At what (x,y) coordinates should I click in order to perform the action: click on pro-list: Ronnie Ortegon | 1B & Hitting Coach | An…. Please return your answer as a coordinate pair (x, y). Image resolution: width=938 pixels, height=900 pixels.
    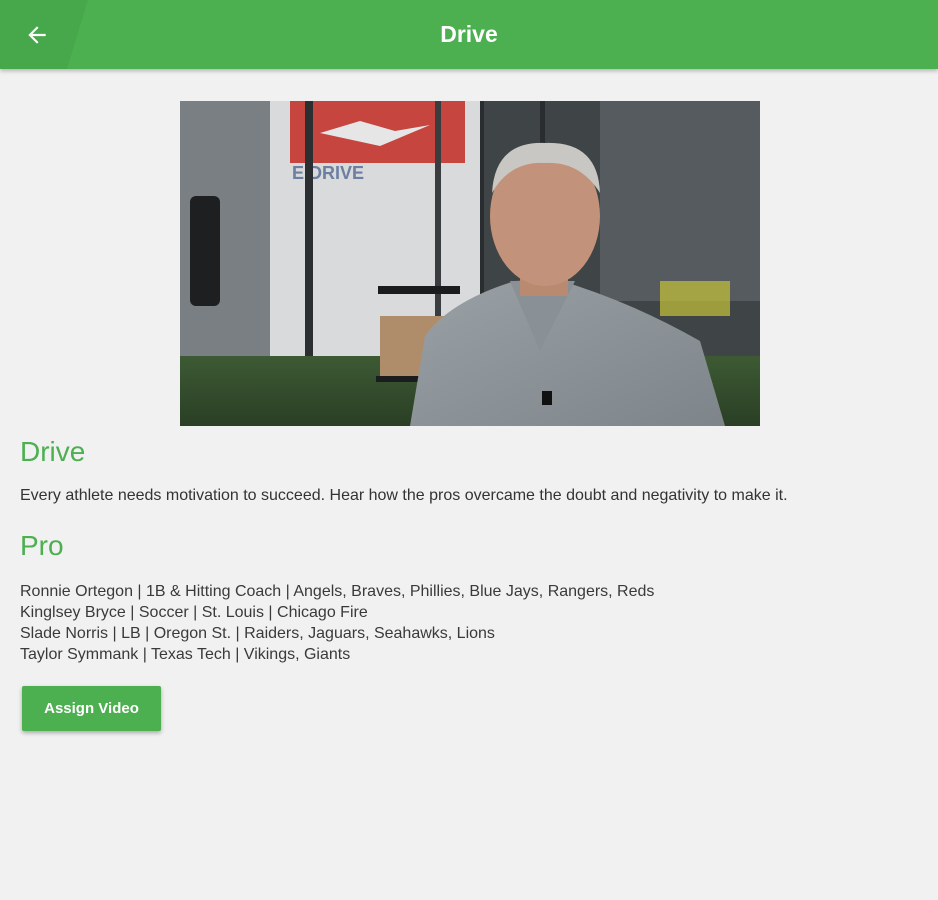
    Looking at the image, I should click on (470, 623).